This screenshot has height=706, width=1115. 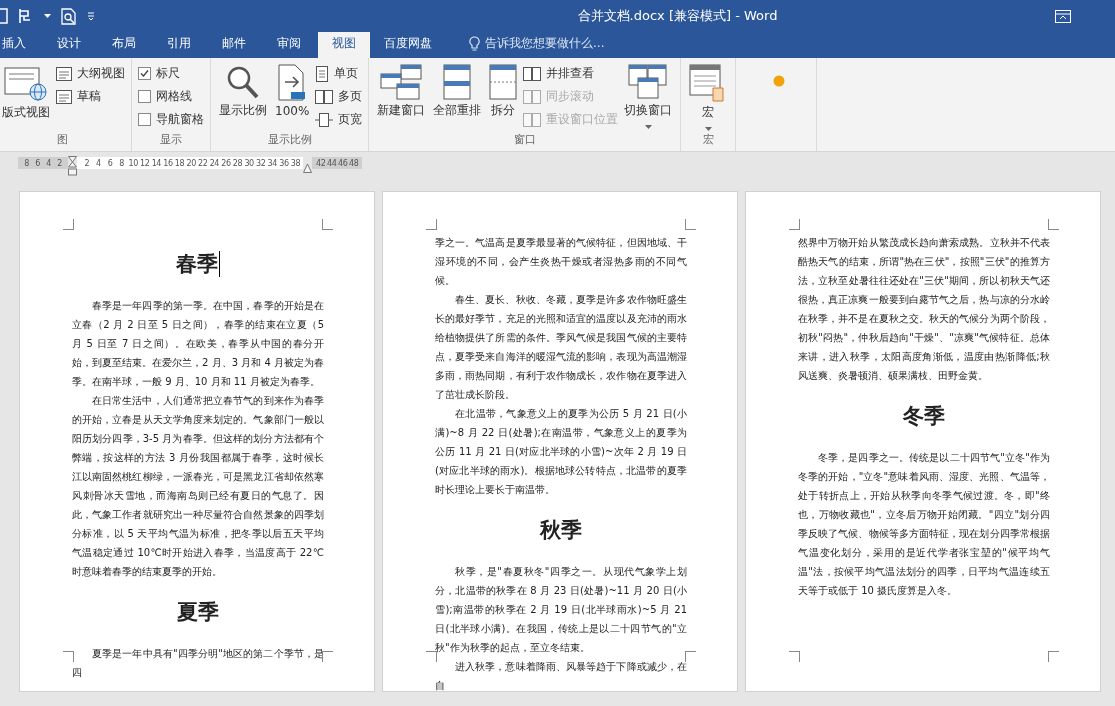 I want to click on paragraph: 进入秋季，意味着降雨、风暴等趋于下降或减少，在自, so click(x=561, y=676).